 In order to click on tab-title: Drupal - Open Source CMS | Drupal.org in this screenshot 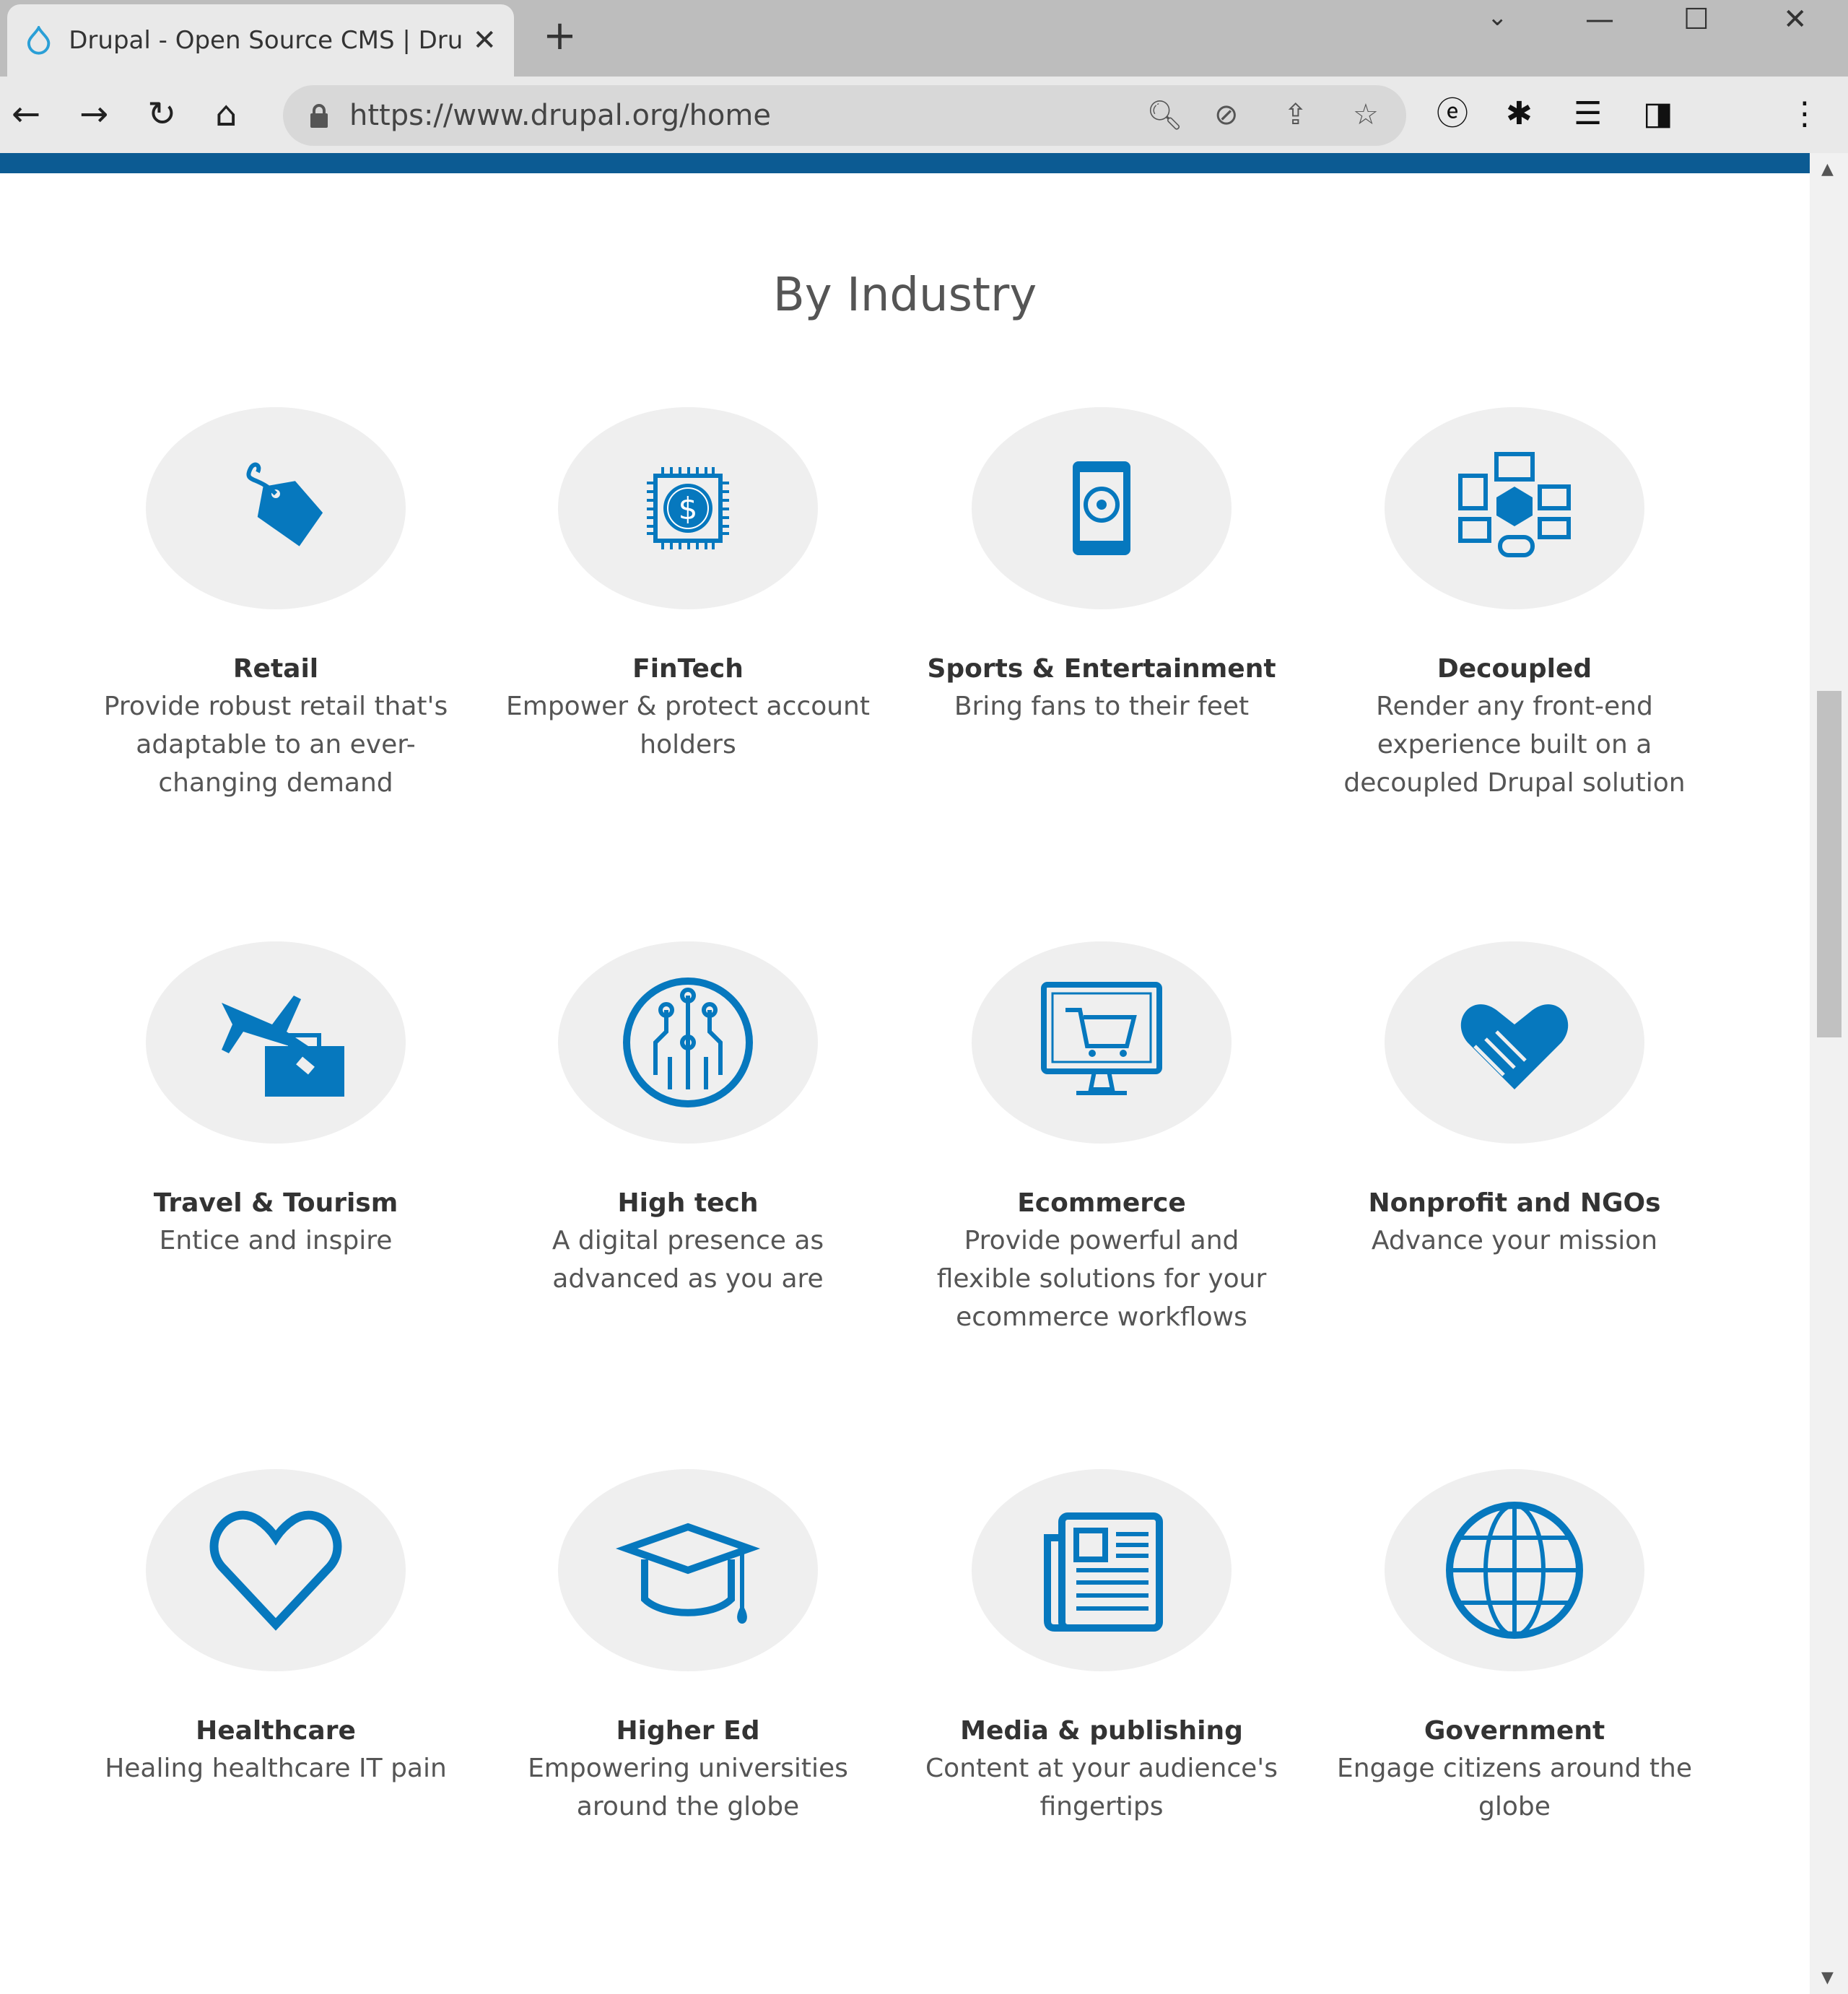, I will do `click(267, 40)`.